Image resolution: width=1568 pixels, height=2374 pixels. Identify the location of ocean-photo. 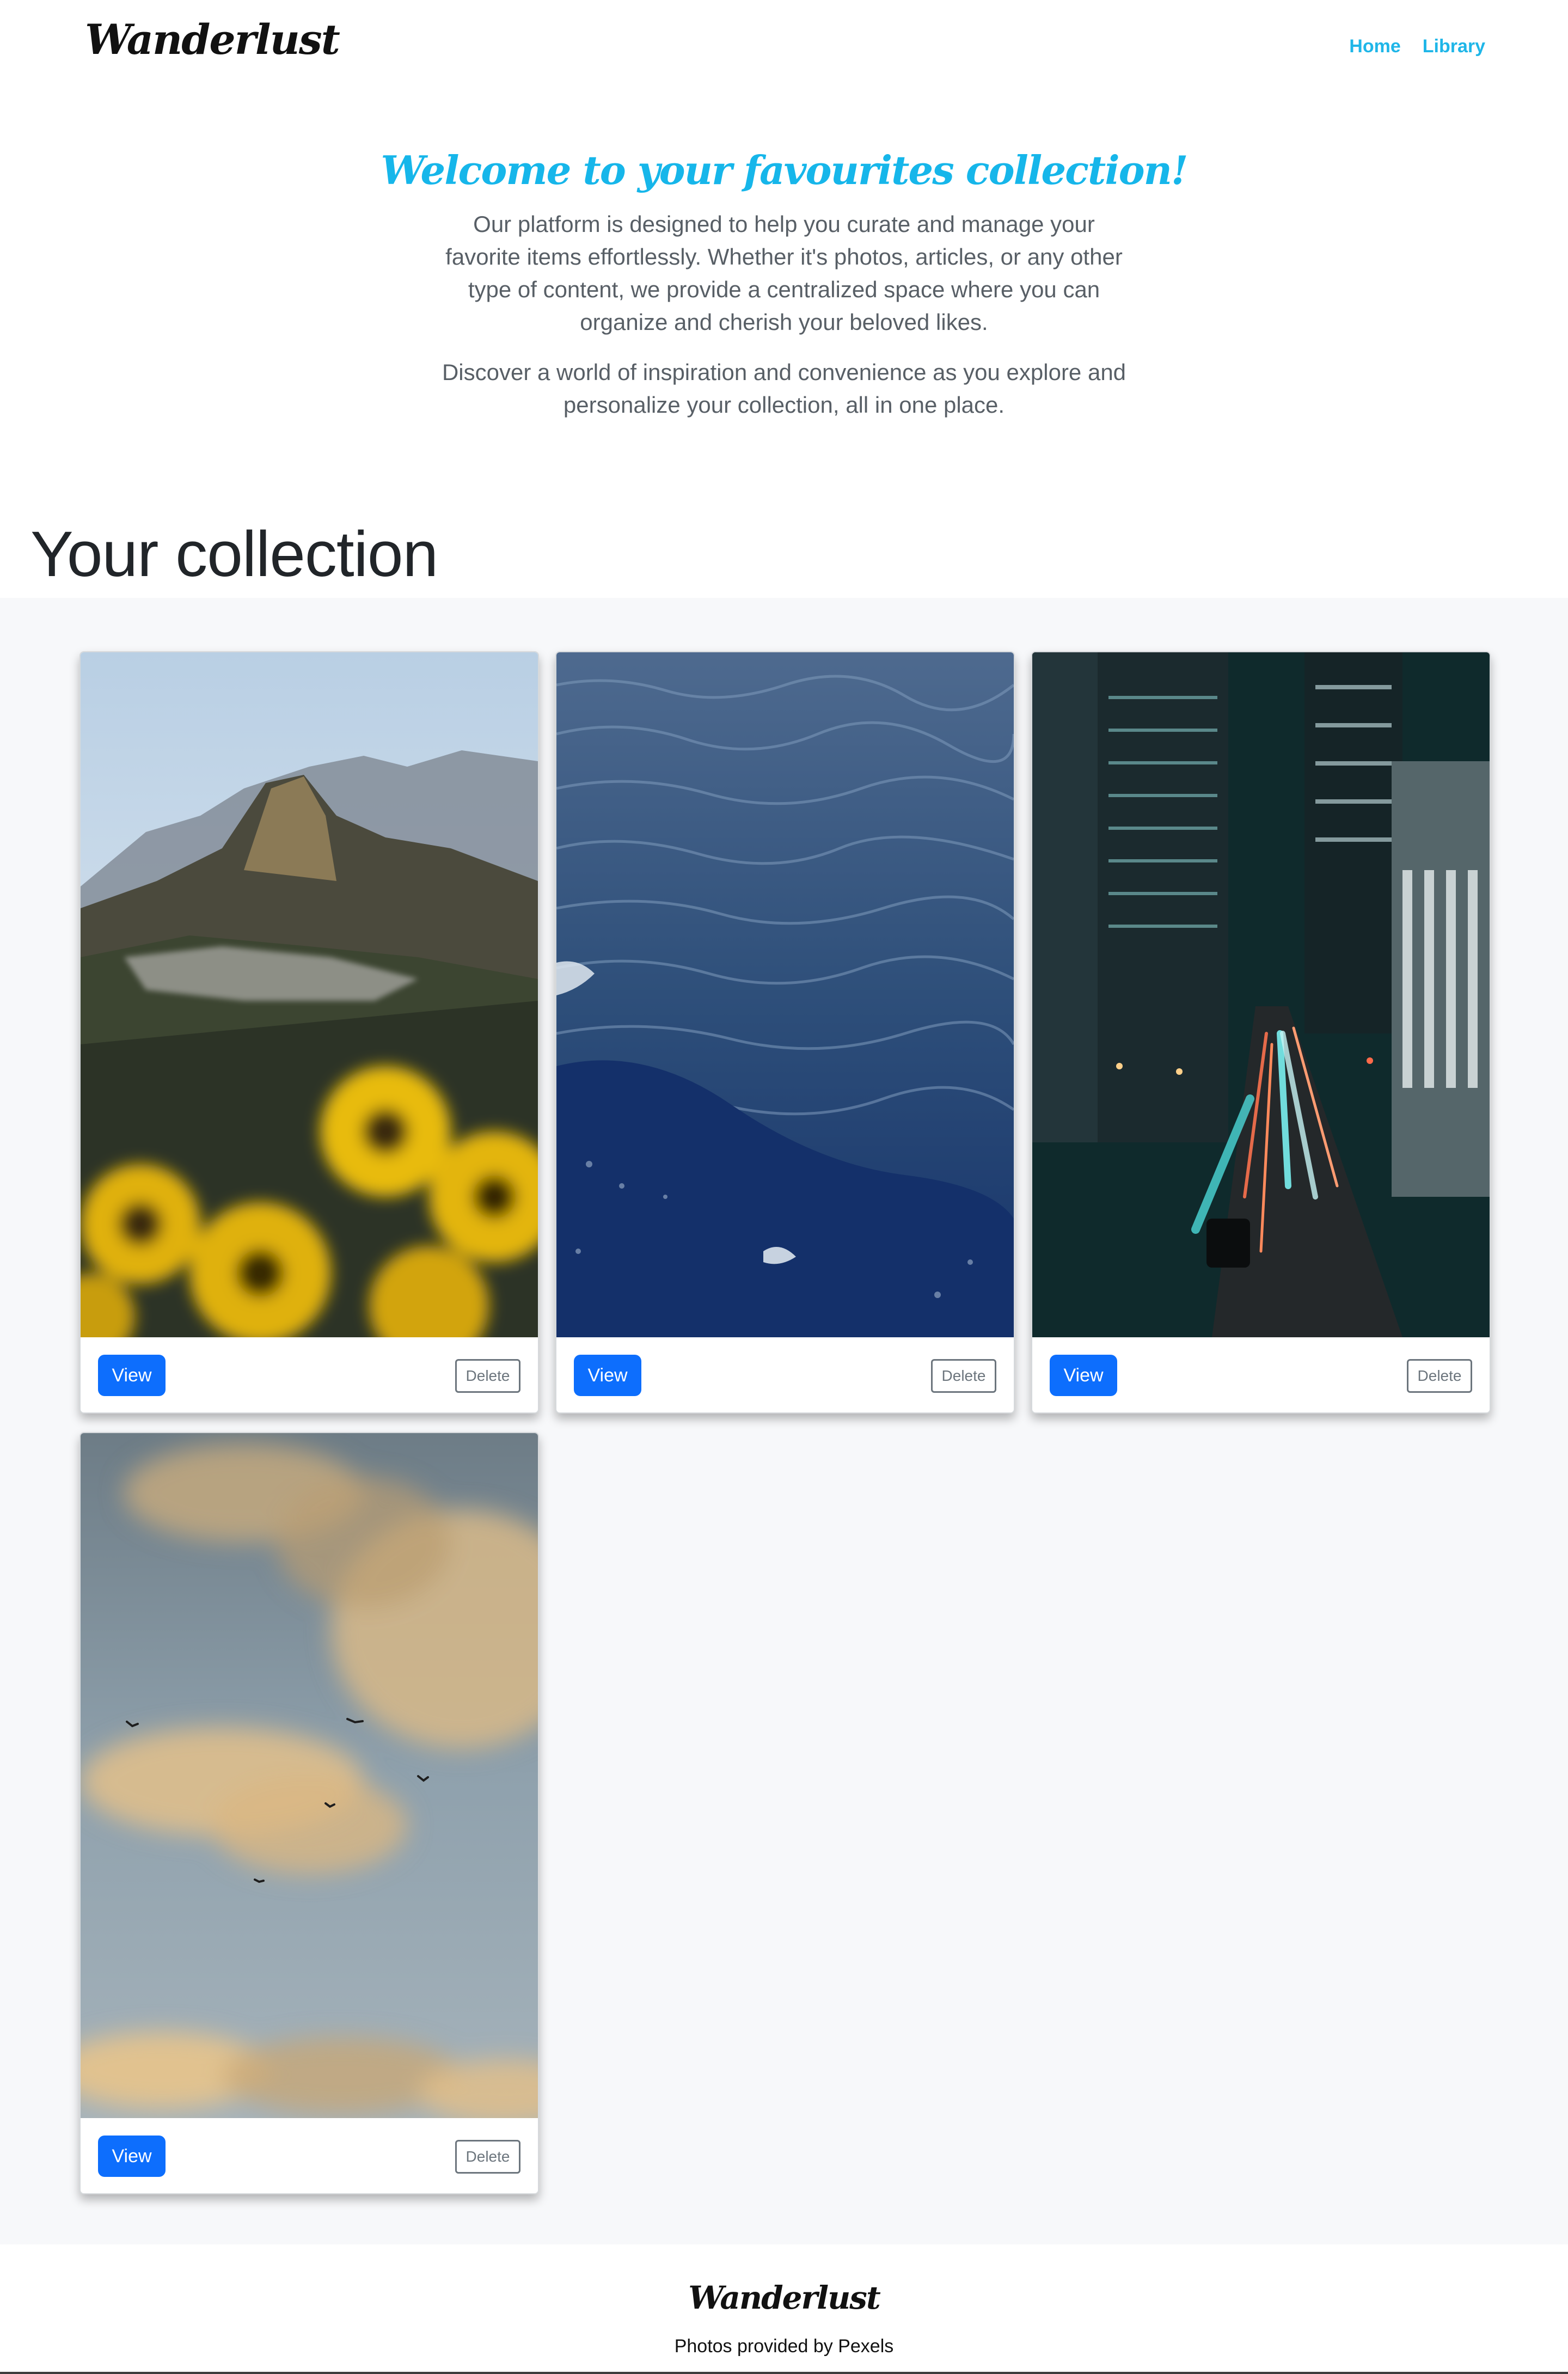
(785, 994).